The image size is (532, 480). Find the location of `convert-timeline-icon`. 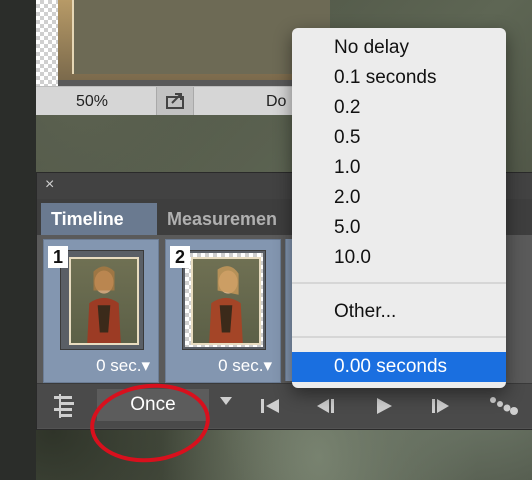

convert-timeline-icon is located at coordinates (64, 406).